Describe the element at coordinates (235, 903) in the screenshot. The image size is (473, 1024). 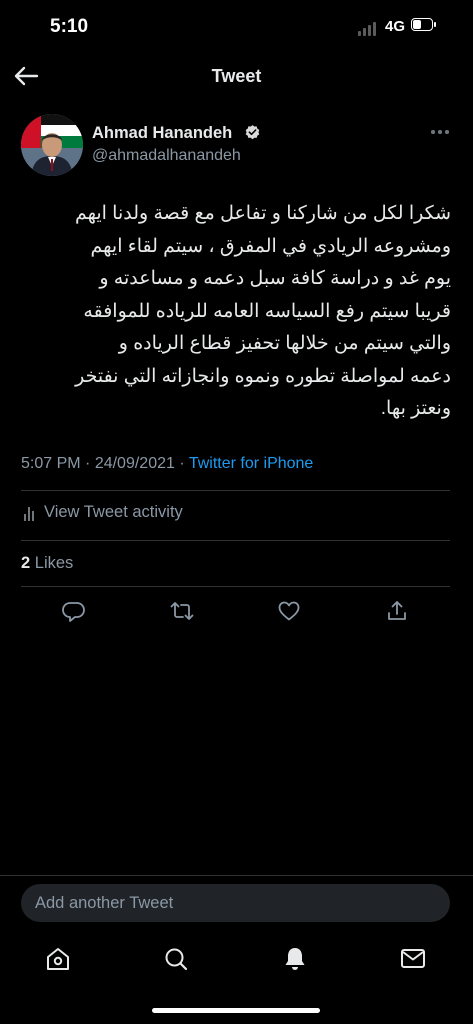
I see `reply-input` at that location.